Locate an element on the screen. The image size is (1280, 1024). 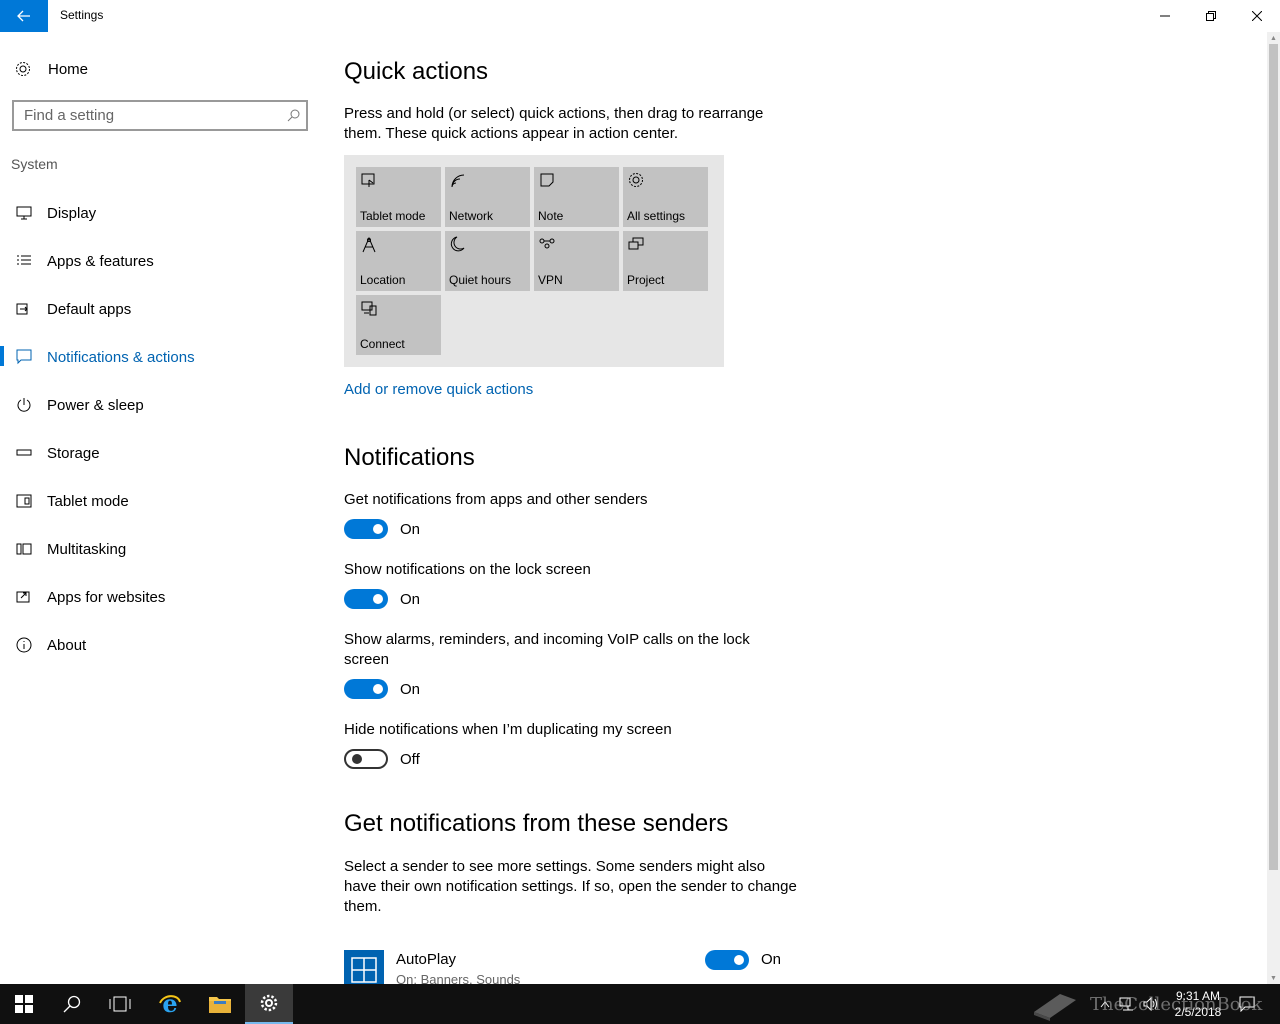
task-view-button is located at coordinates (120, 1004).